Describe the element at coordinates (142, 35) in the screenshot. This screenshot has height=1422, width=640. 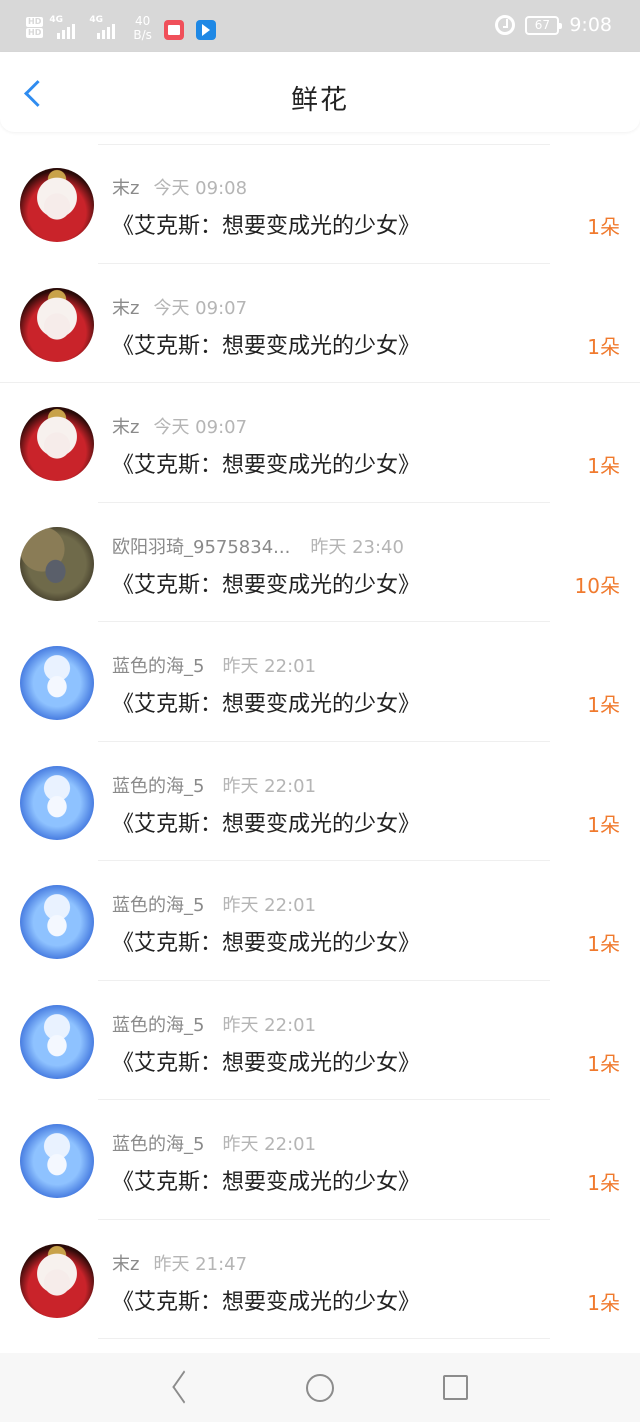
I see `network-speed-unit: B/s` at that location.